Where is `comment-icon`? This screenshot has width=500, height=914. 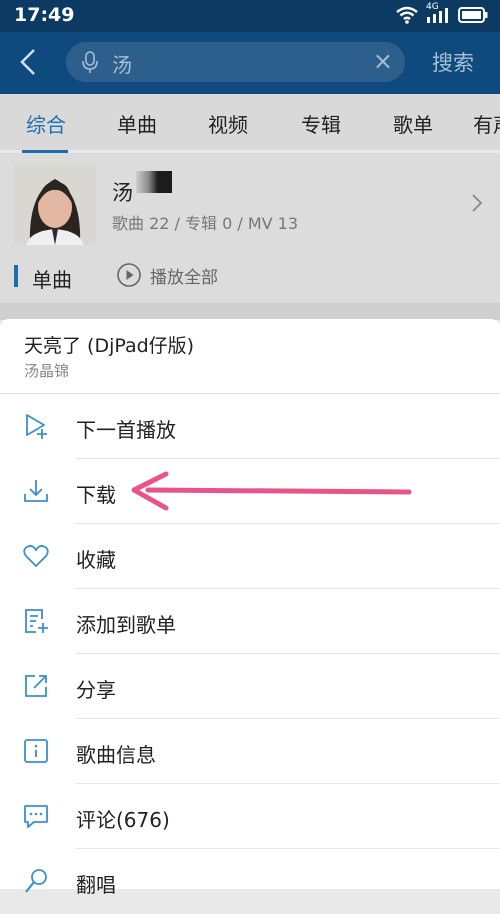 comment-icon is located at coordinates (36, 816).